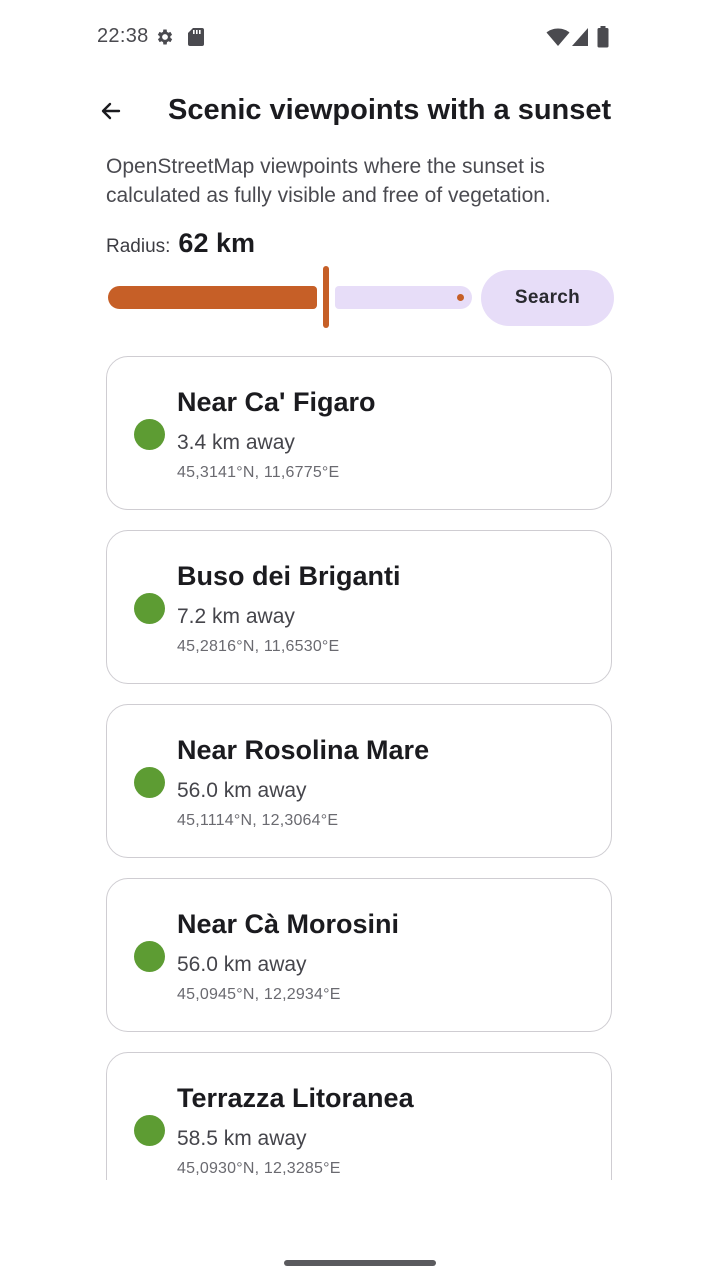 The height and width of the screenshot is (1280, 720). I want to click on radius-value: 62 km, so click(216, 243).